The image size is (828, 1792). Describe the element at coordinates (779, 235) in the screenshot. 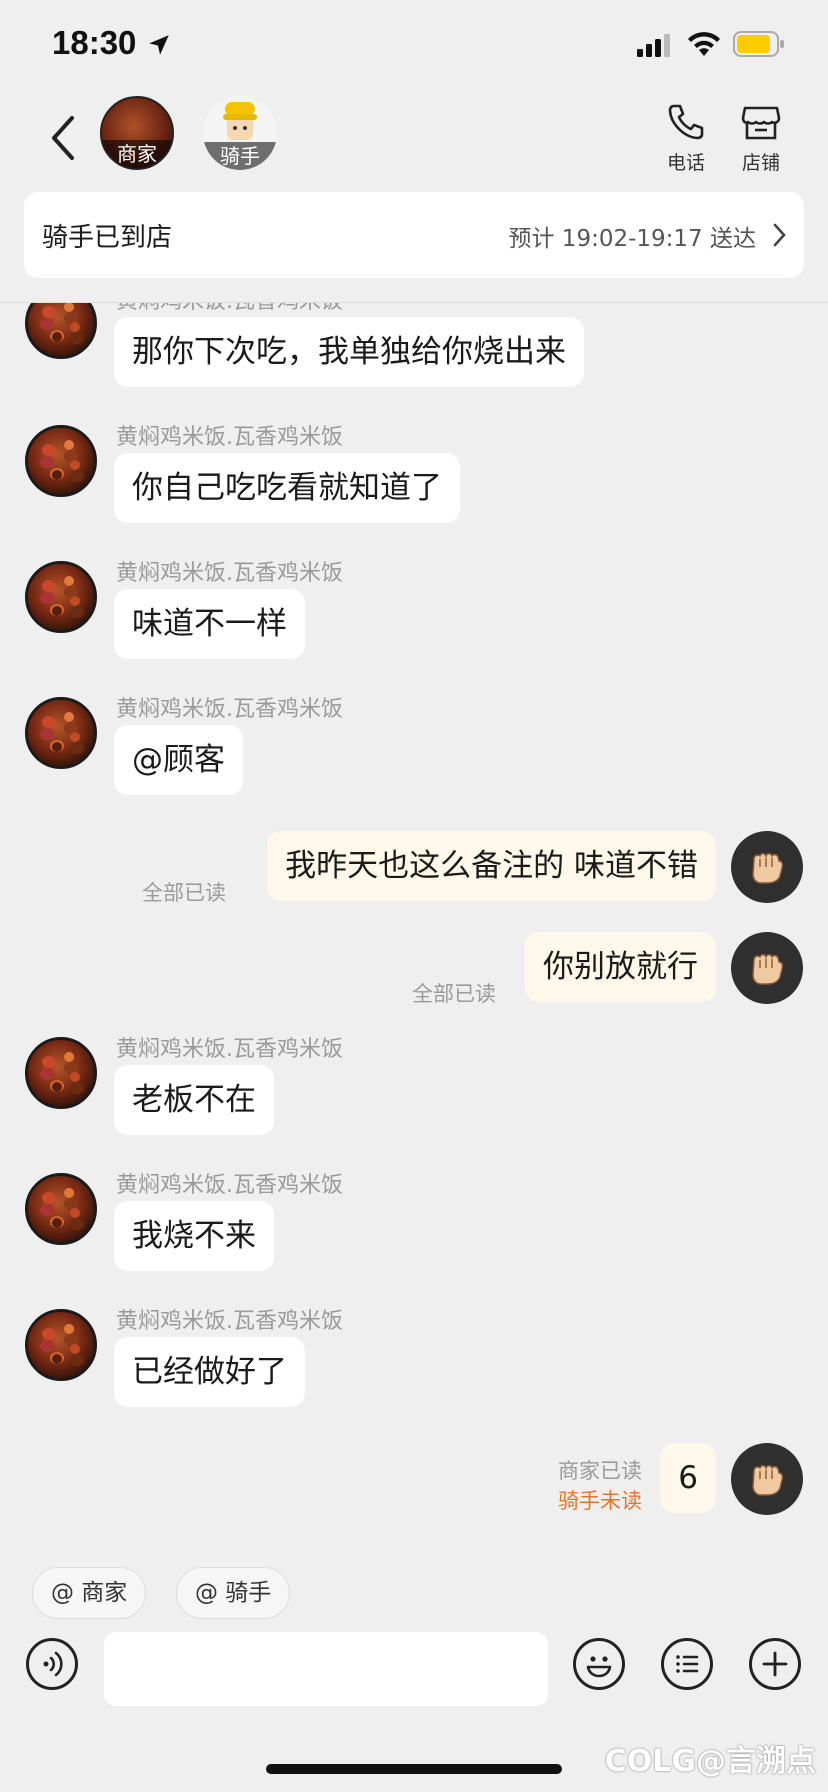

I see `chevron-right-icon` at that location.